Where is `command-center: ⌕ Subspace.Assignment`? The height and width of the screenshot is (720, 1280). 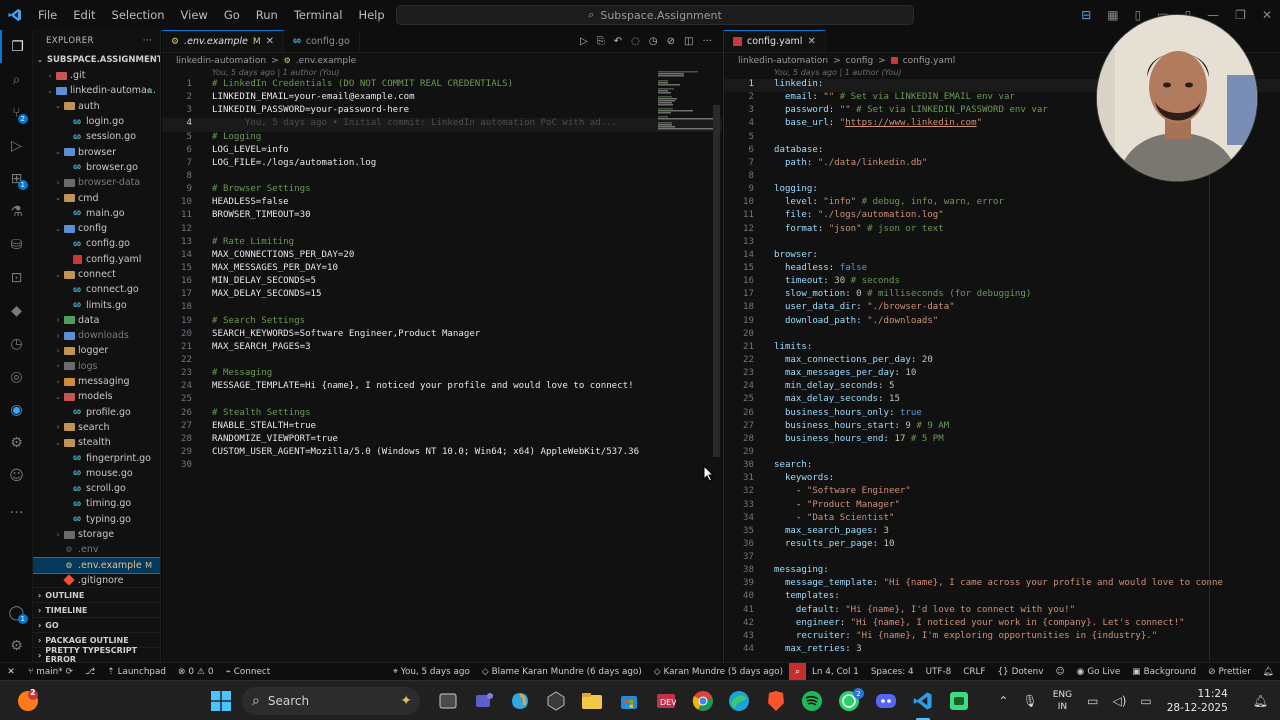 command-center: ⌕ Subspace.Assignment is located at coordinates (655, 15).